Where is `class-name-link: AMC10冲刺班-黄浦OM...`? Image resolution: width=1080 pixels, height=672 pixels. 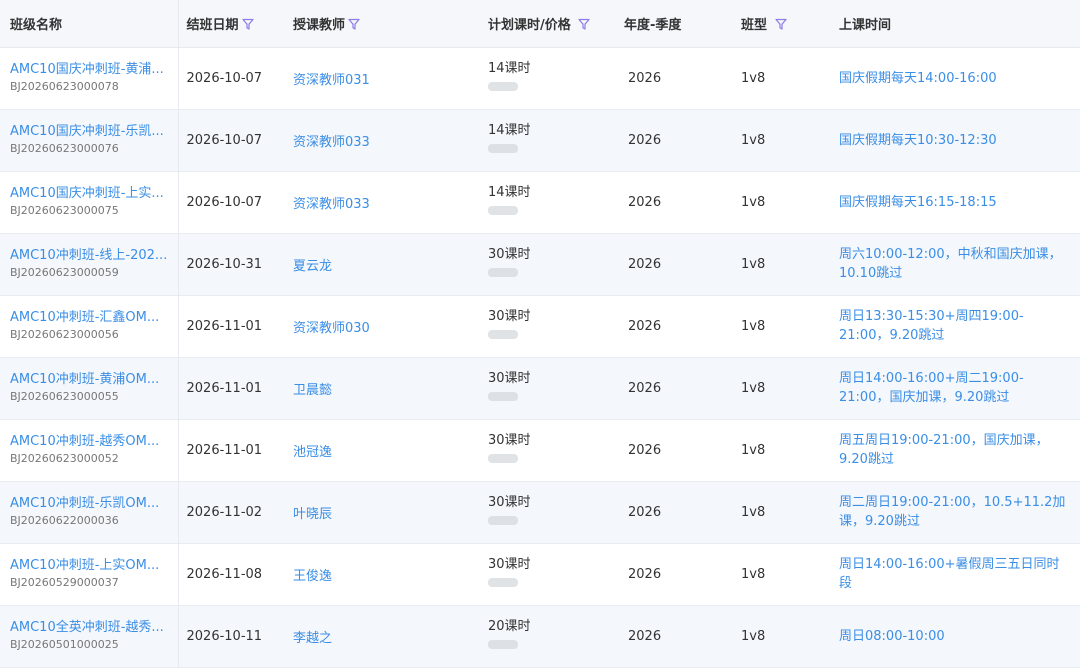
class-name-link: AMC10冲刺班-黄浦OM... is located at coordinates (90, 380).